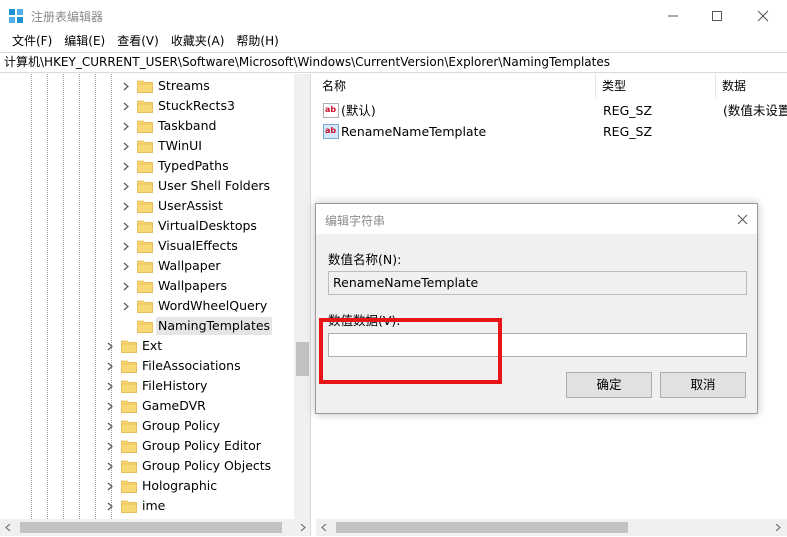 Image resolution: width=787 pixels, height=537 pixels. I want to click on svg-text: ab, so click(330, 109).